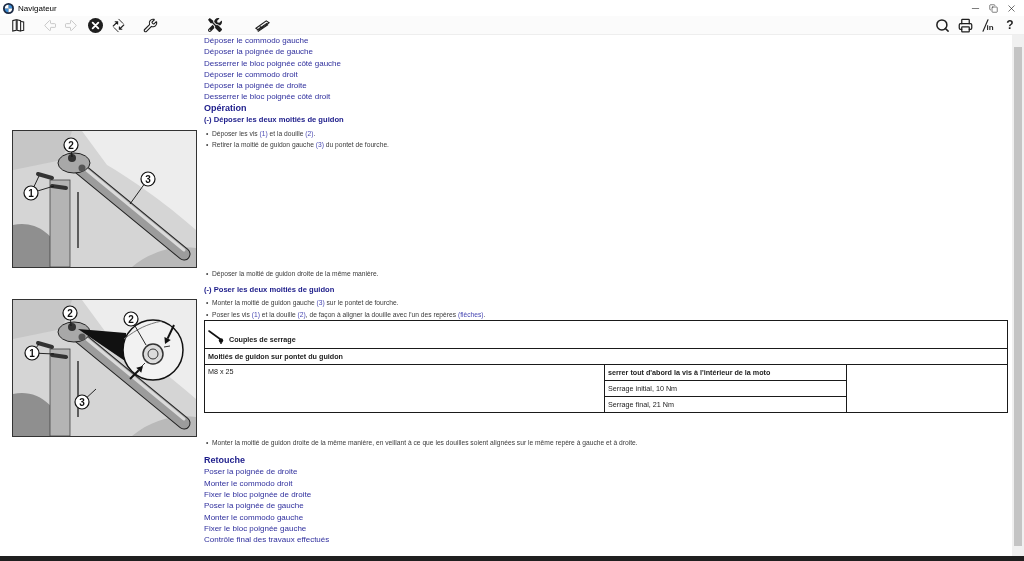 The height and width of the screenshot is (561, 1024). I want to click on procedure-link: Poser la poignée de gauche, so click(254, 506).